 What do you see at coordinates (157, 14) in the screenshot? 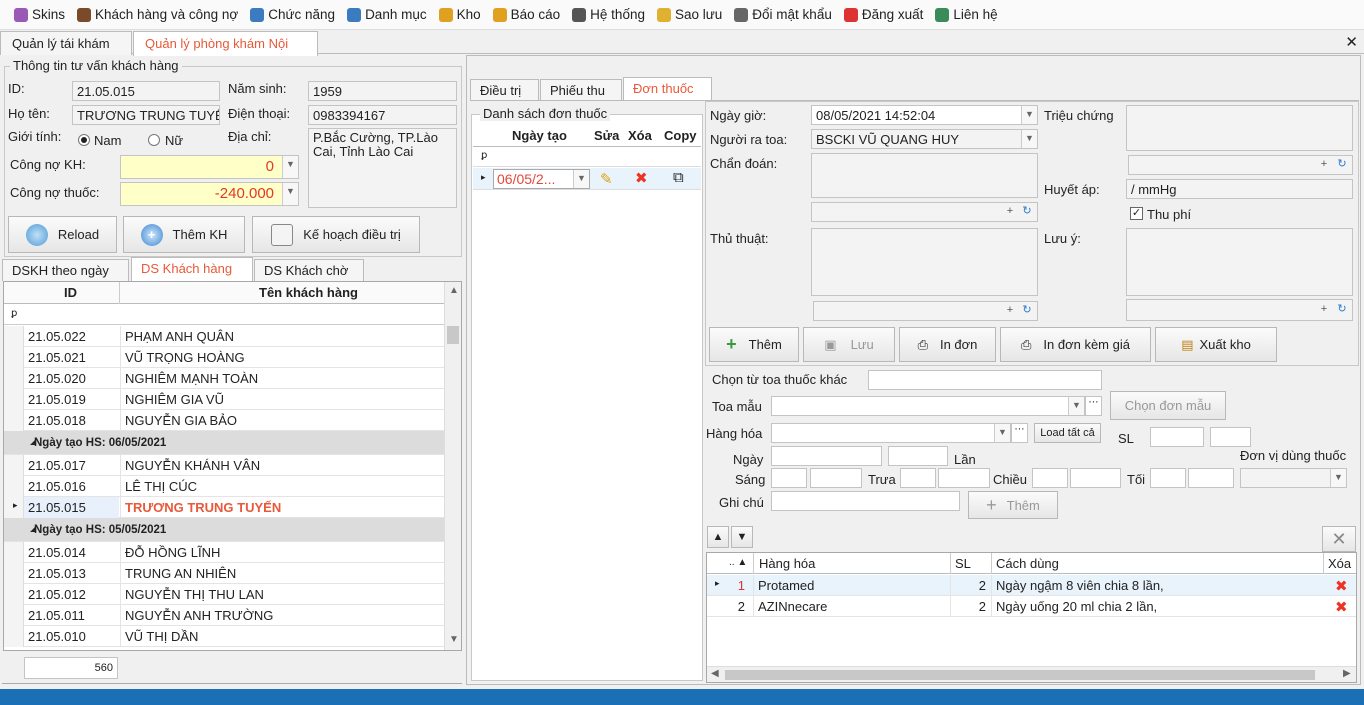
I see `menu-item-1: Khách hàng và công nợ` at bounding box center [157, 14].